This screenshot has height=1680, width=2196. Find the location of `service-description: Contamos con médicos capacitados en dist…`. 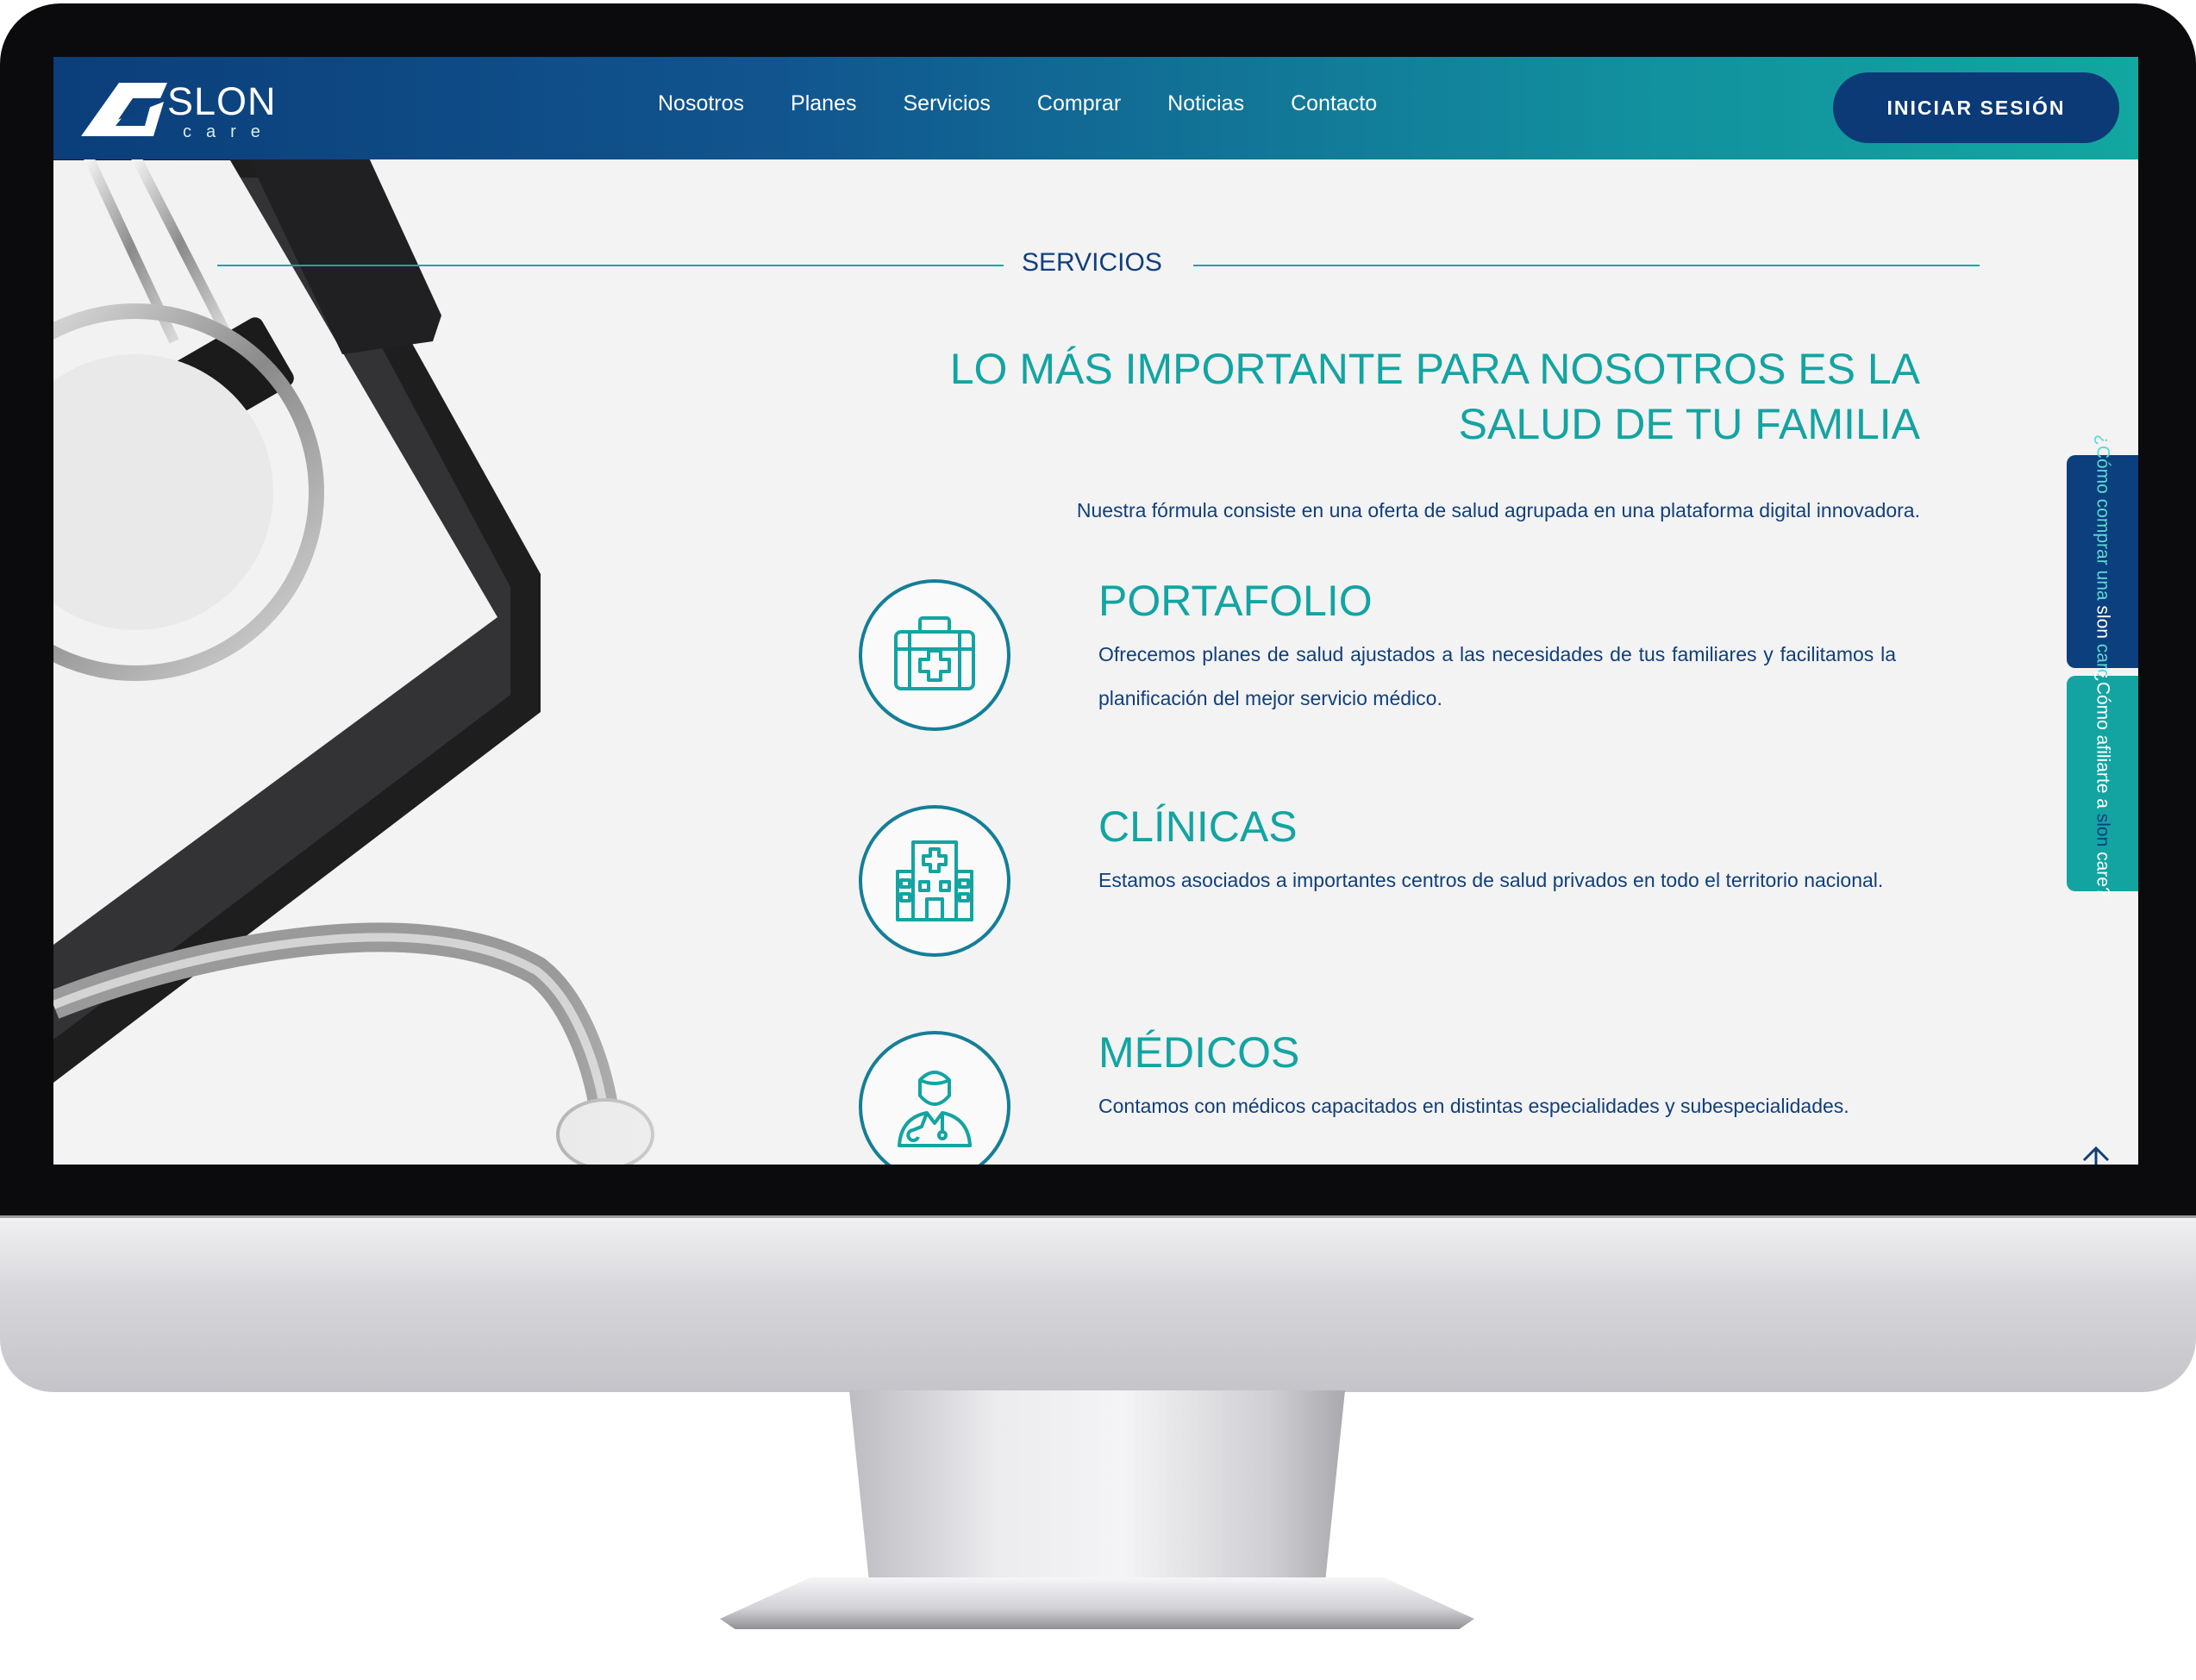

service-description: Contamos con médicos capacitados en dist… is located at coordinates (1474, 1106).